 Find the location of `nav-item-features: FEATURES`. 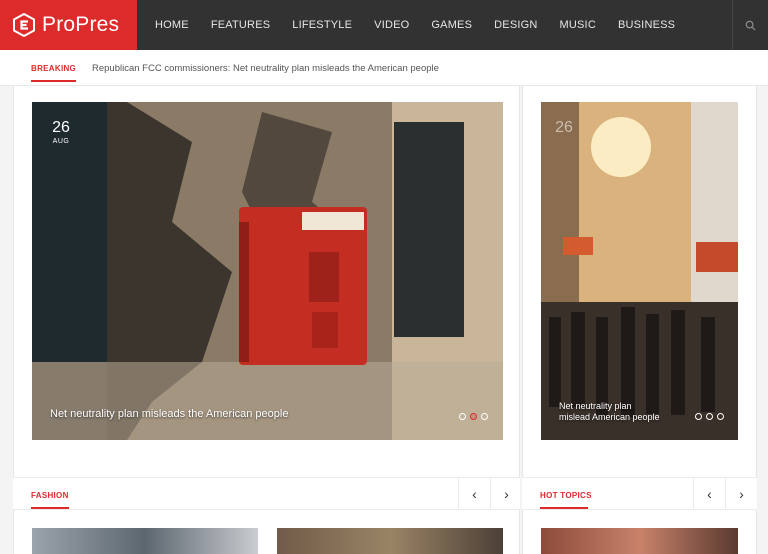

nav-item-features: FEATURES is located at coordinates (240, 25).